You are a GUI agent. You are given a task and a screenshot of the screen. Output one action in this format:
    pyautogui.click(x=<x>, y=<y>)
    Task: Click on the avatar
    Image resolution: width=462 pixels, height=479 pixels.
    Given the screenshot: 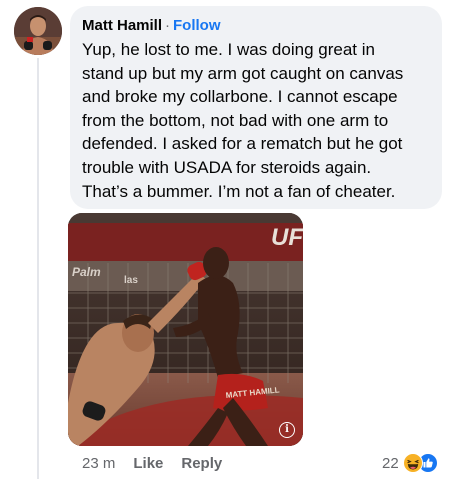 What is the action you would take?
    pyautogui.click(x=38, y=31)
    